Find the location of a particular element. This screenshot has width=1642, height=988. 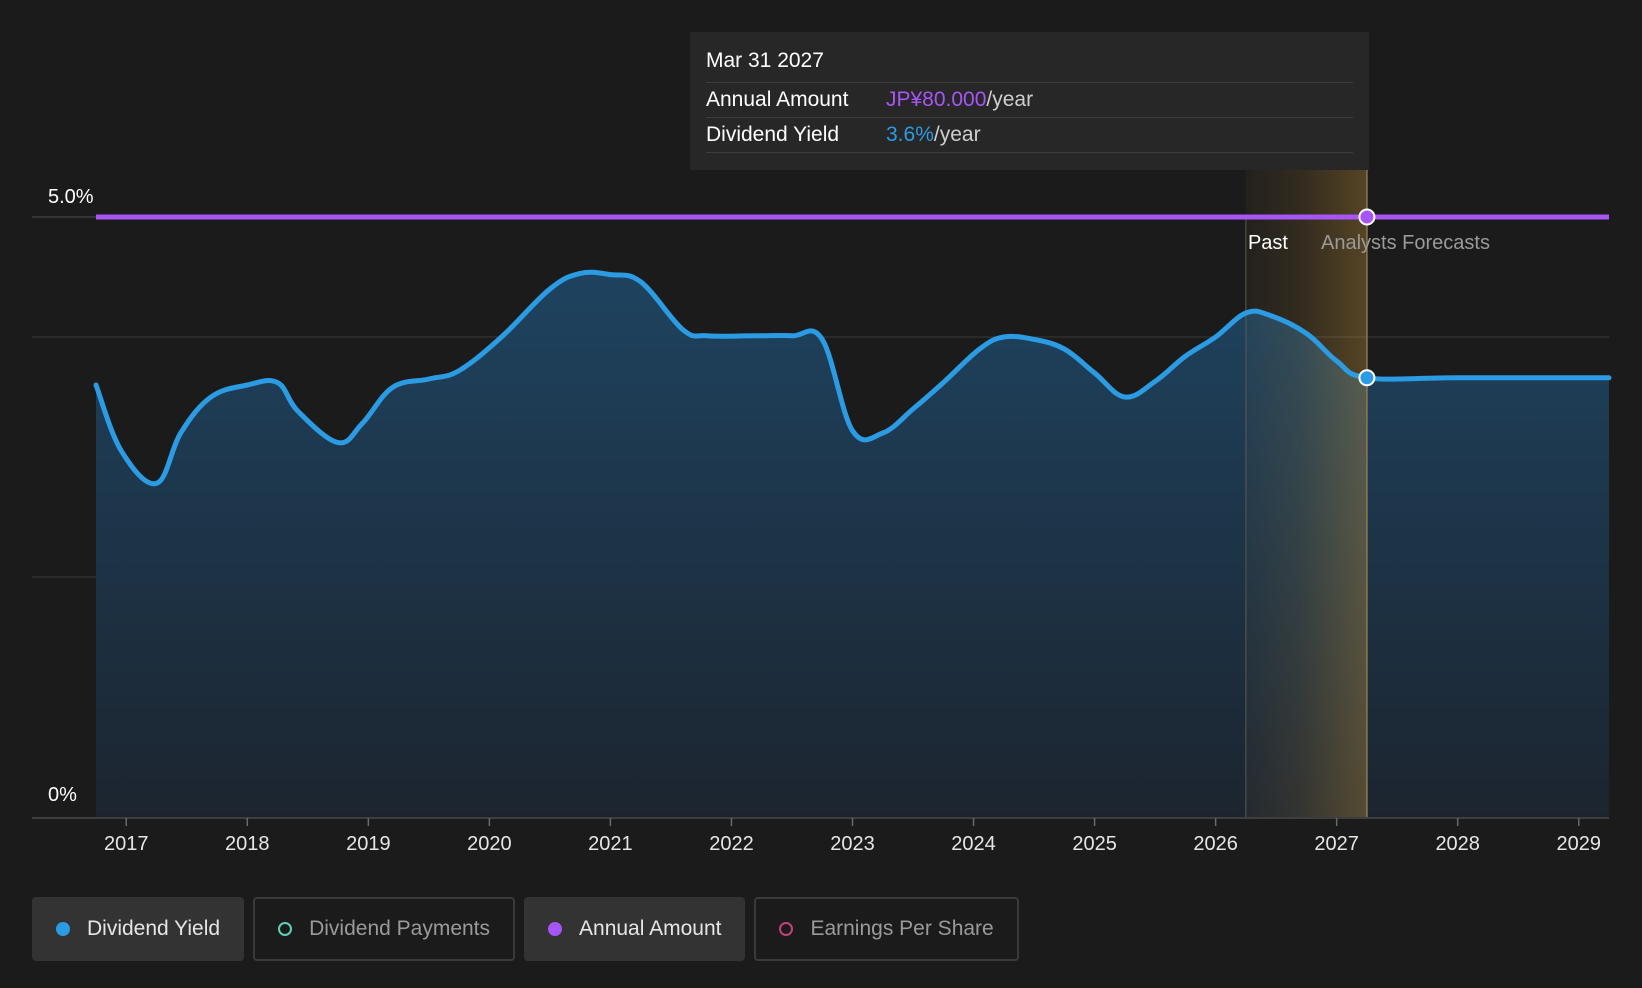

forecast-band is located at coordinates (1306, 492).